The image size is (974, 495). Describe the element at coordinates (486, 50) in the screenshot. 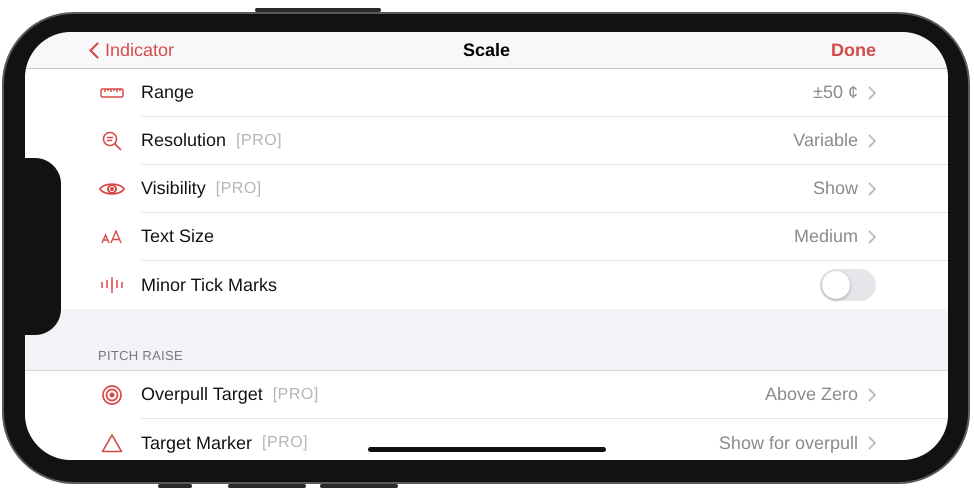

I see `screen-title: Scale` at that location.